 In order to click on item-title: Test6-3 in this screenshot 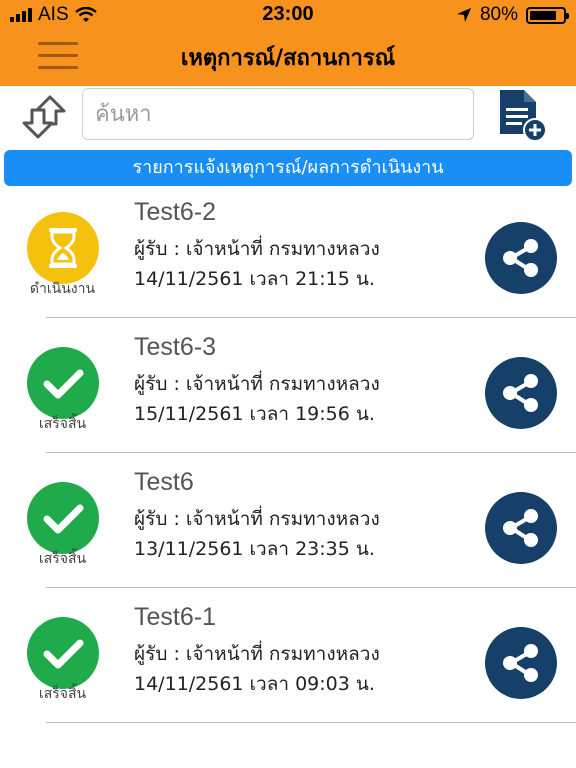, I will do `click(175, 347)`.